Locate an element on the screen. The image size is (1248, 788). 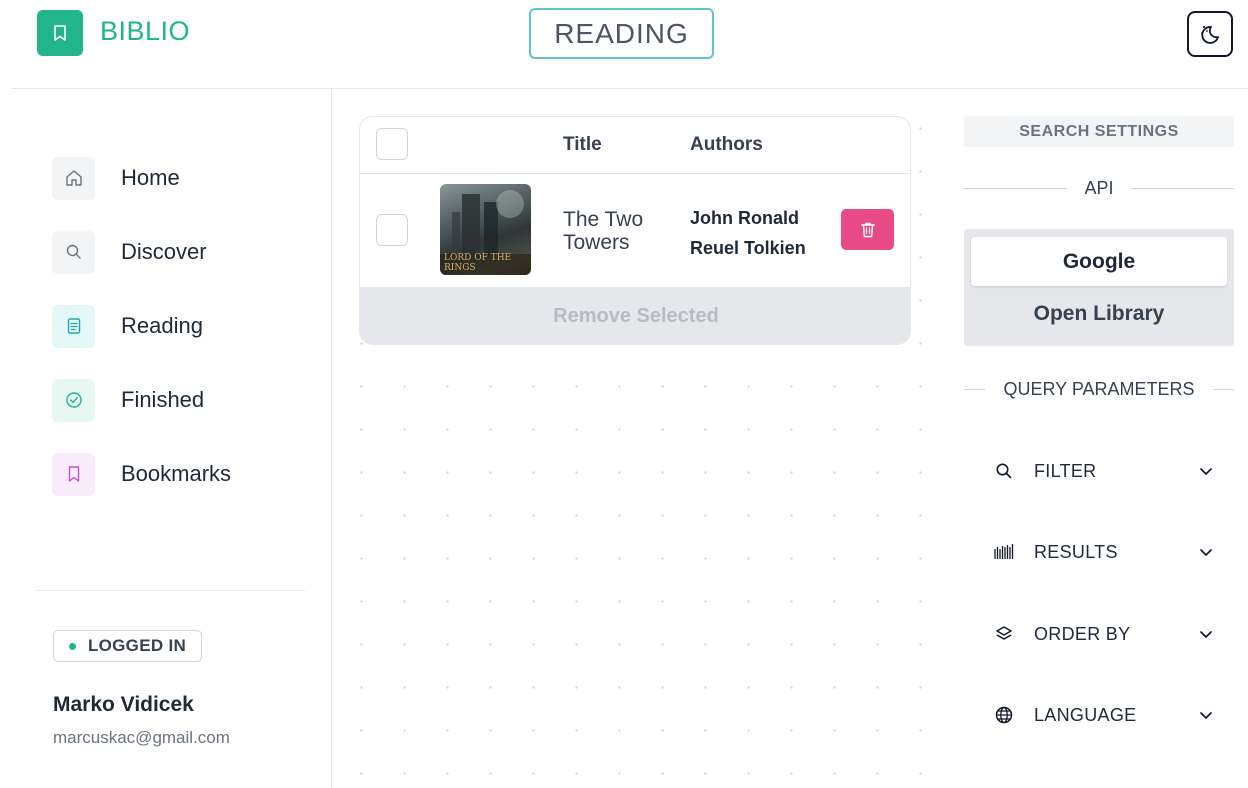
sidebar-item-label: Finished is located at coordinates (163, 399).